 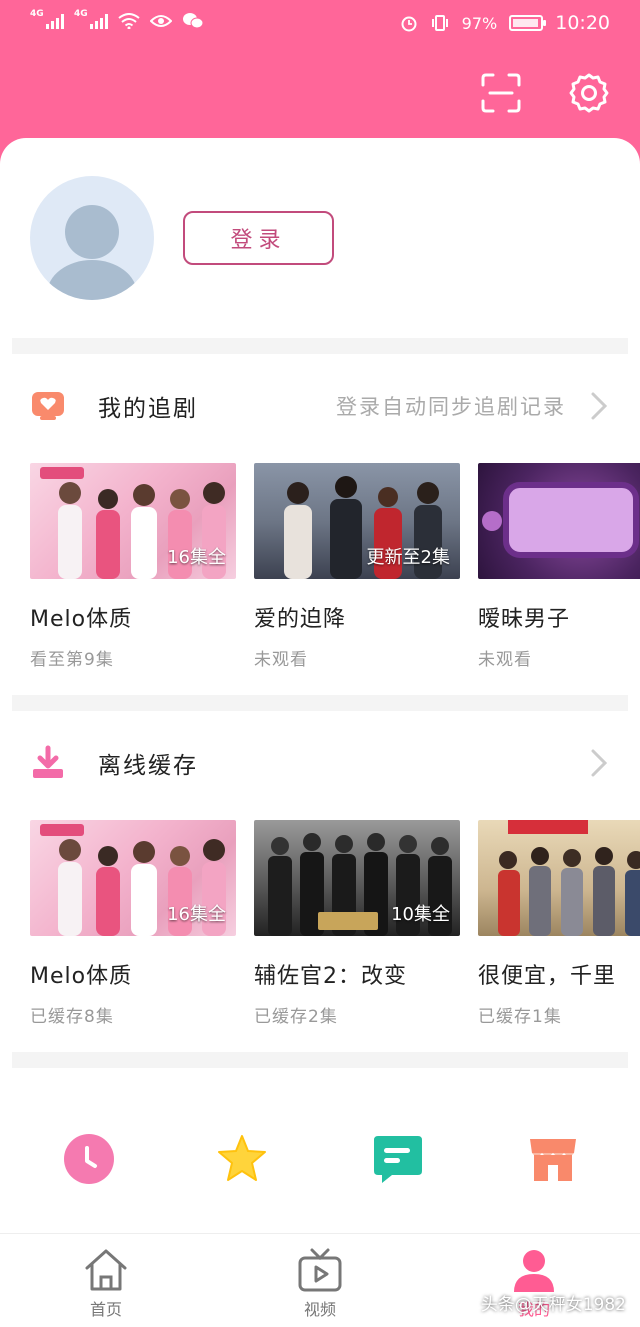 I want to click on alarm-icon, so click(x=409, y=24).